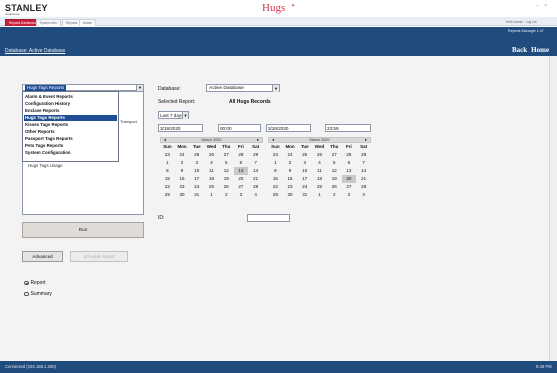 Image resolution: width=557 pixels, height=373 pixels. What do you see at coordinates (540, 50) in the screenshot?
I see `home-link: Home` at bounding box center [540, 50].